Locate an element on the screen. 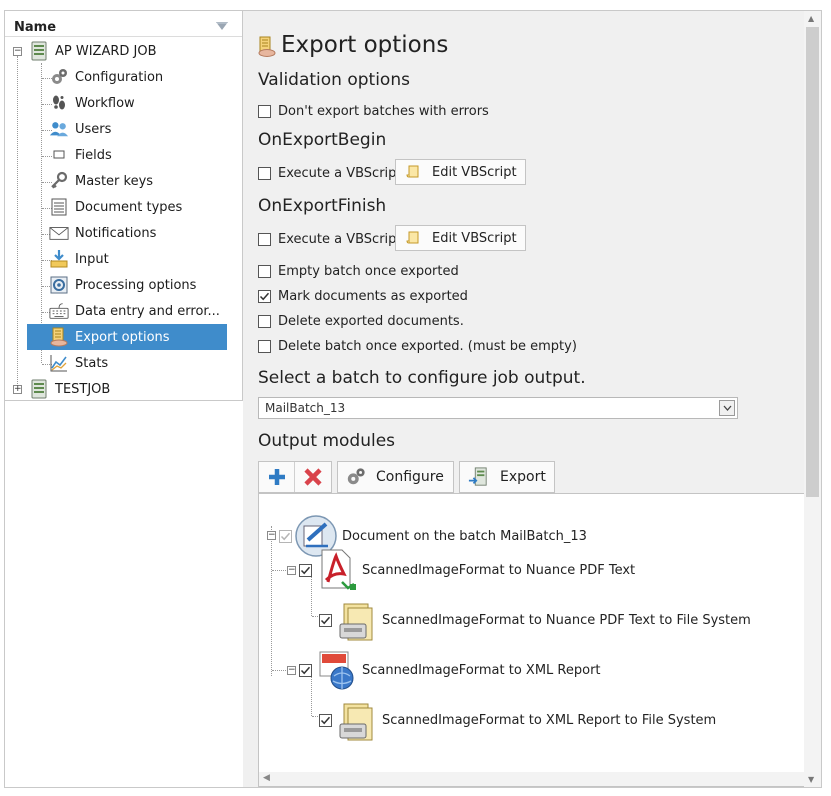  tree-item-fields: Fields is located at coordinates (80, 155).